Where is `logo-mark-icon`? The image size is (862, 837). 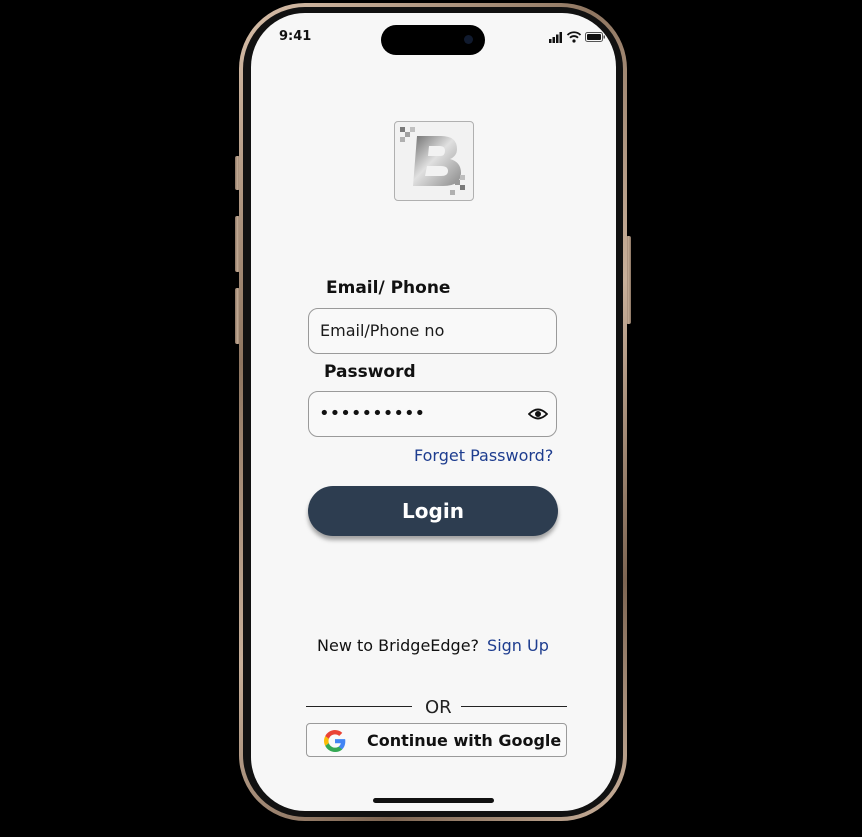
logo-mark-icon is located at coordinates (432, 161).